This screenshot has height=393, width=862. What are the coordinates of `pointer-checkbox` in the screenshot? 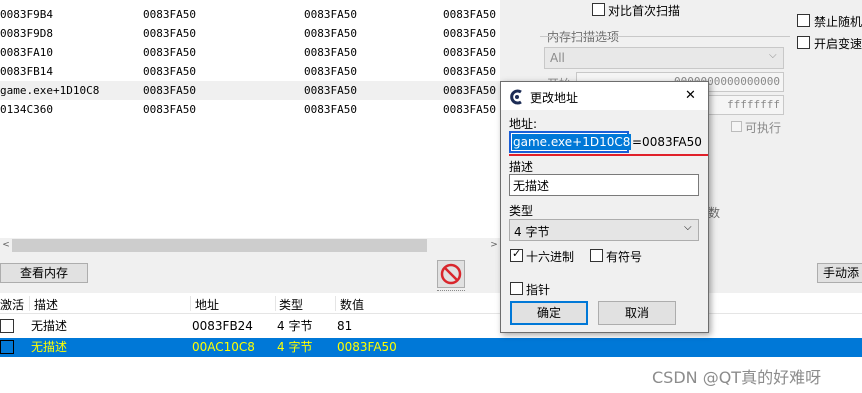 It's located at (516, 288).